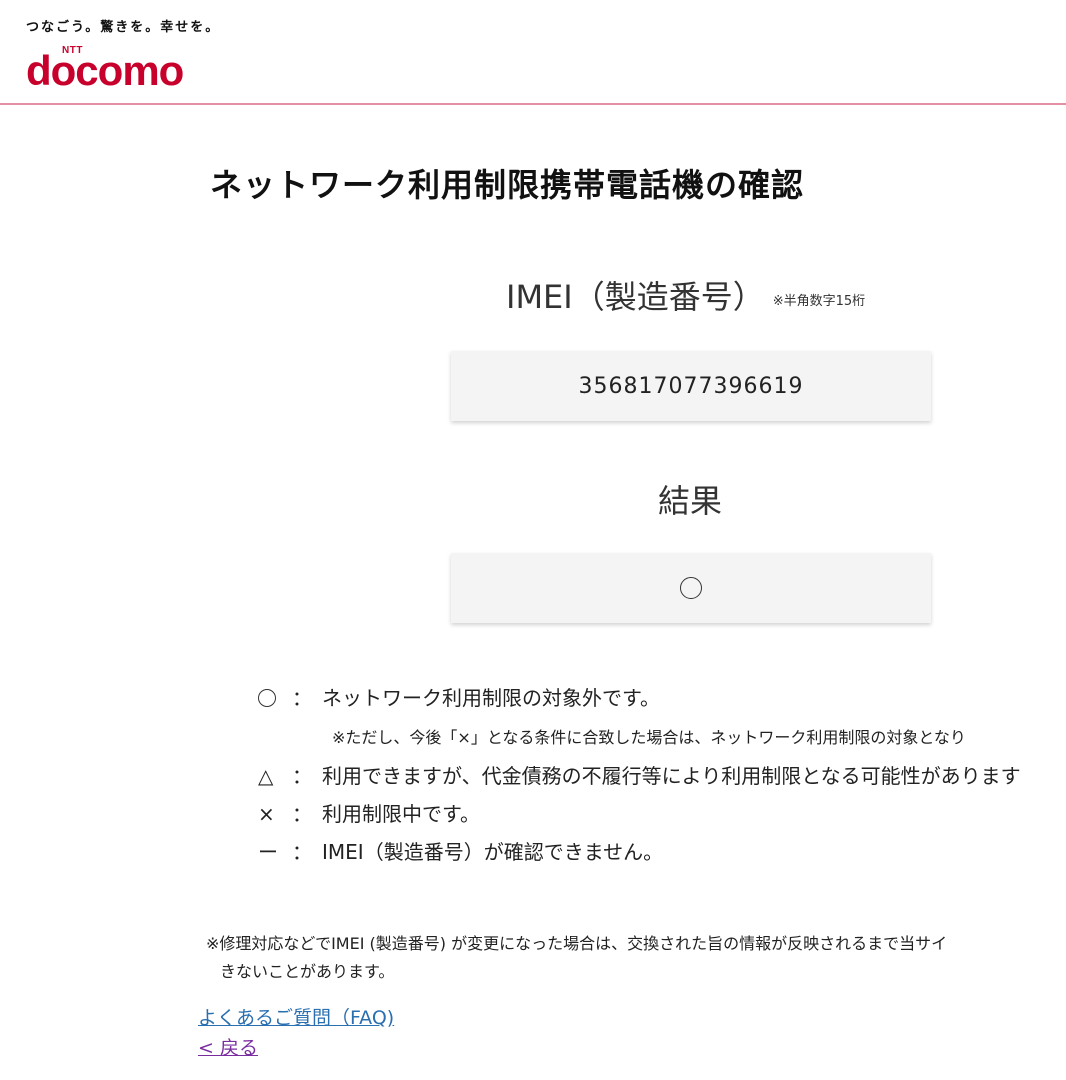  I want to click on docomo-logo: NTT docomo, so click(131, 69).